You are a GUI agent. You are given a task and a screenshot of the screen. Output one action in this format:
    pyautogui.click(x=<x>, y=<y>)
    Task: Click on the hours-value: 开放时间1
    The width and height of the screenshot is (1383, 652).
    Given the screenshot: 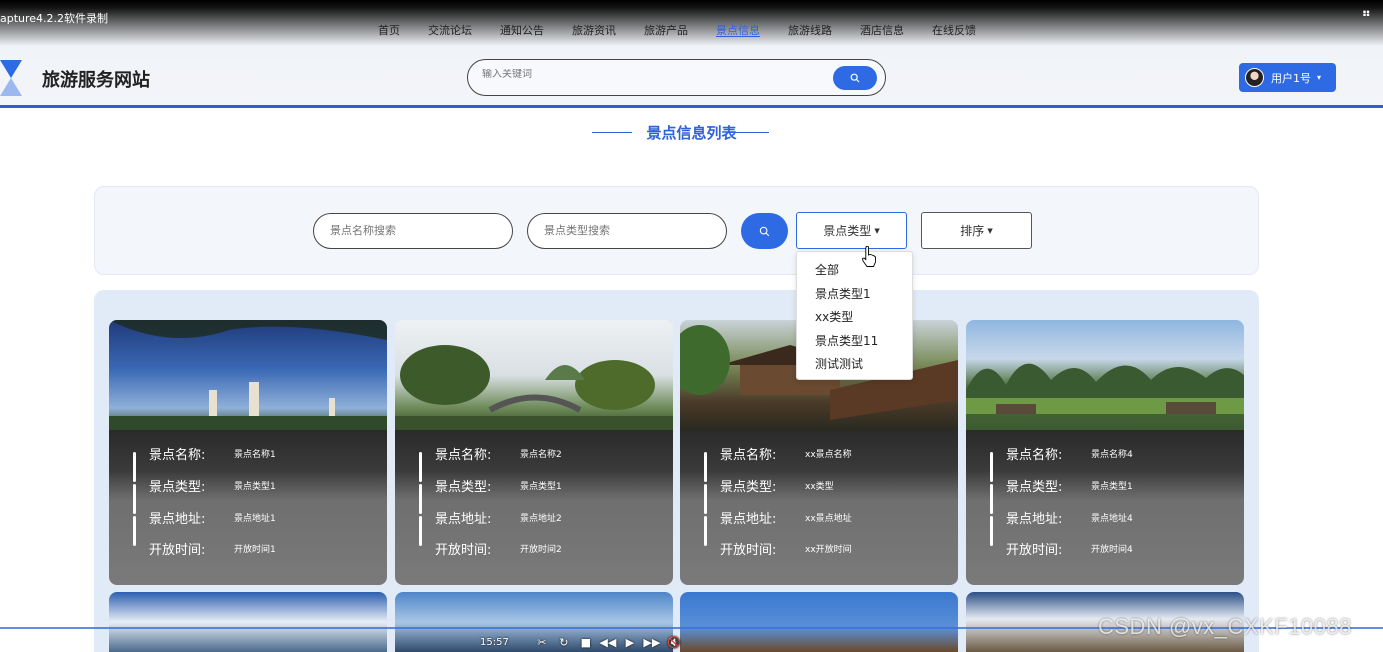 What is the action you would take?
    pyautogui.click(x=255, y=550)
    